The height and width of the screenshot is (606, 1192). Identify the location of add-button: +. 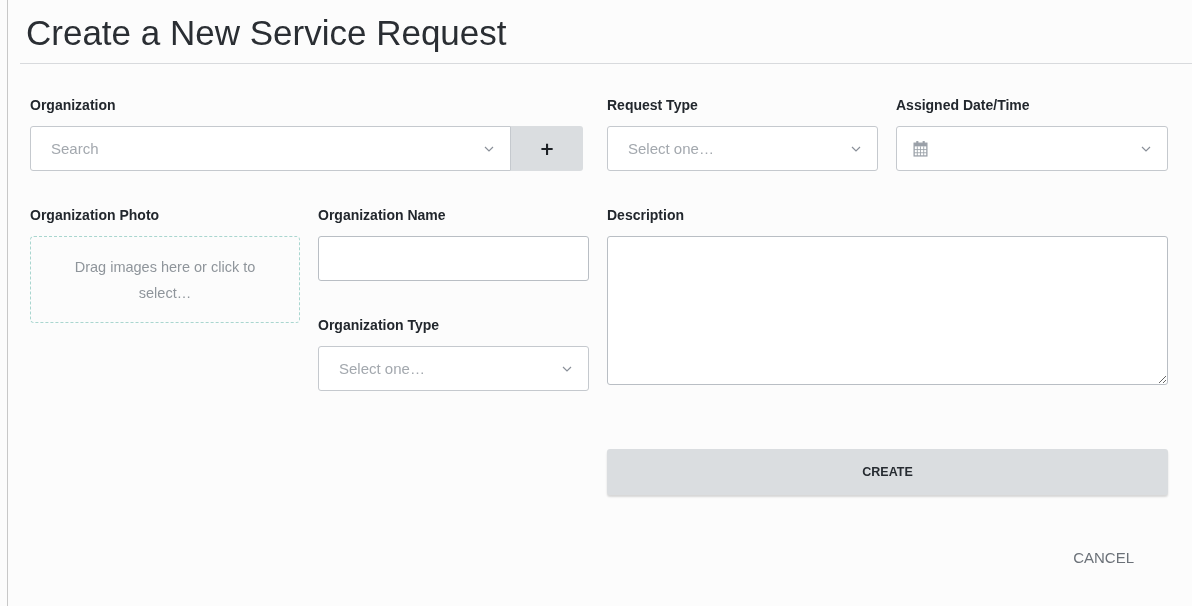
(547, 148).